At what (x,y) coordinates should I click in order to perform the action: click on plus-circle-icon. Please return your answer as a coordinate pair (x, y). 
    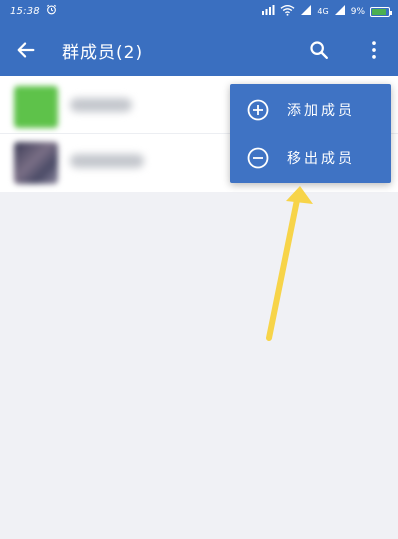
    Looking at the image, I should click on (258, 110).